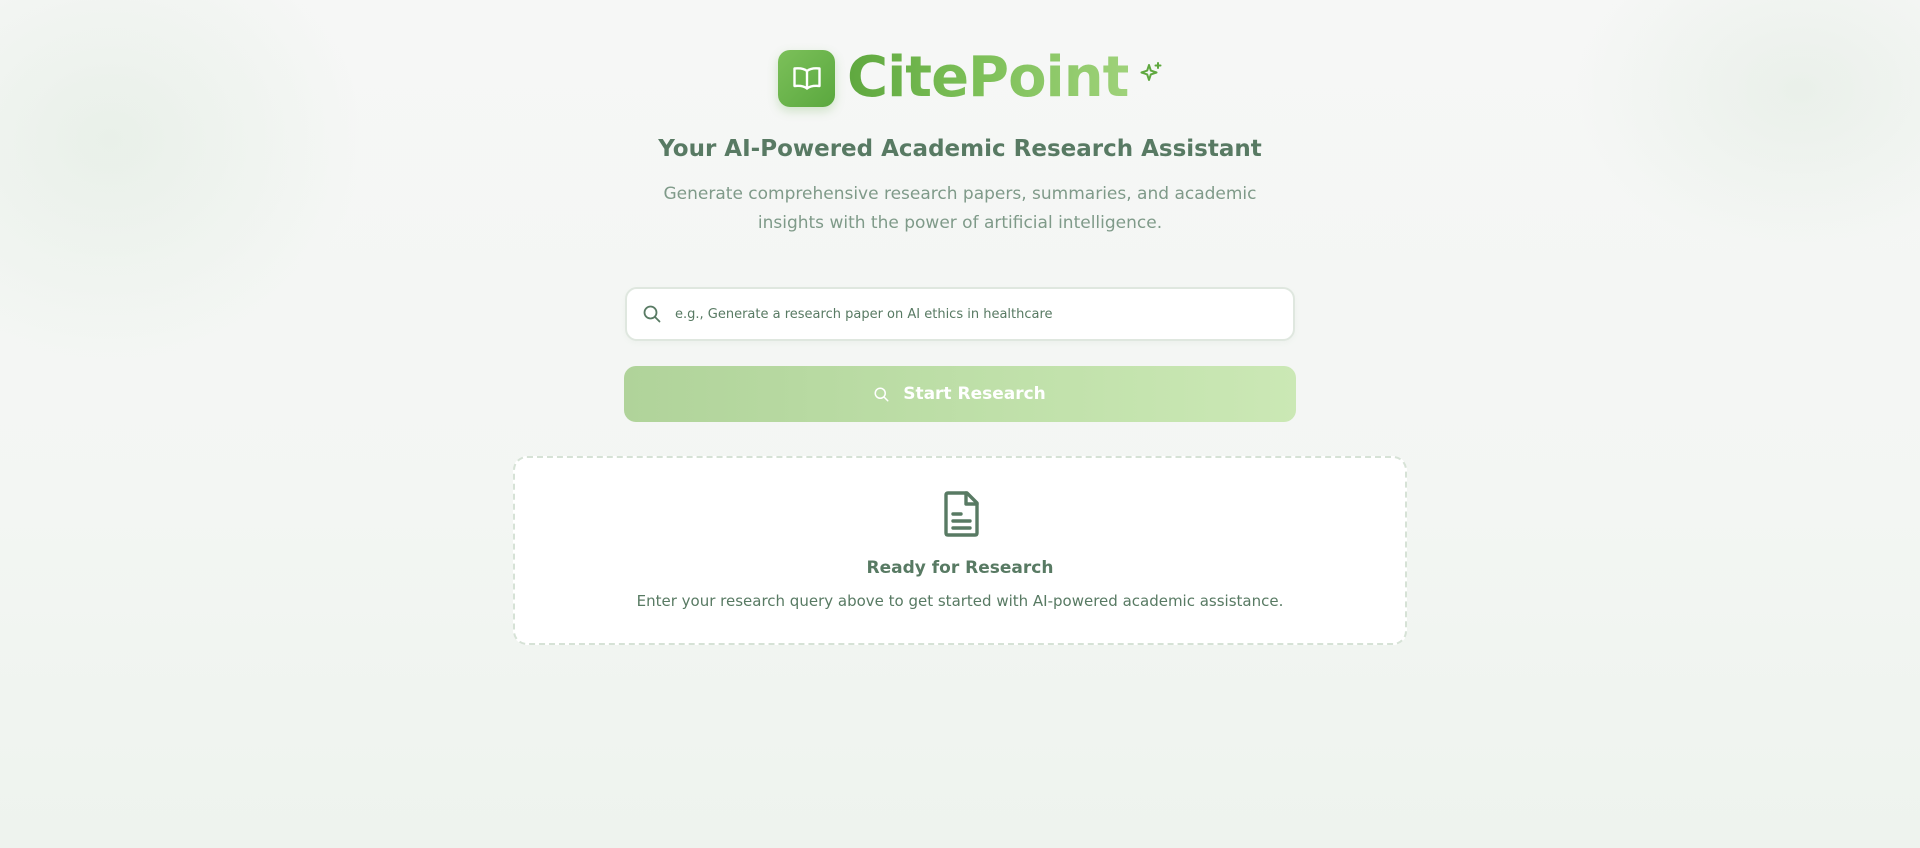  Describe the element at coordinates (960, 568) in the screenshot. I see `empty-state-title: Ready for Research` at that location.